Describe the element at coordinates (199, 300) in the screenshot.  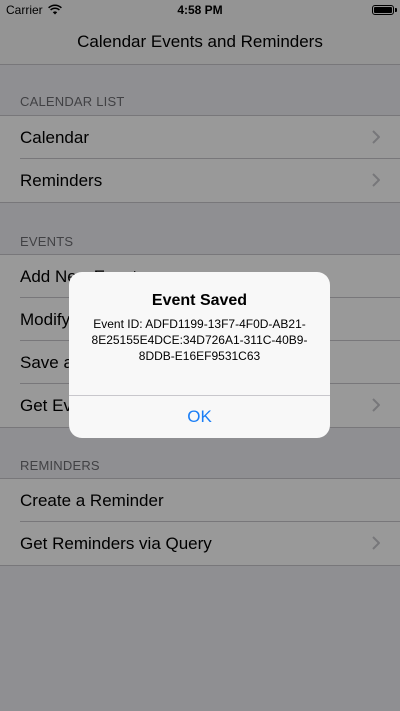
I see `alert-title: Event Saved` at that location.